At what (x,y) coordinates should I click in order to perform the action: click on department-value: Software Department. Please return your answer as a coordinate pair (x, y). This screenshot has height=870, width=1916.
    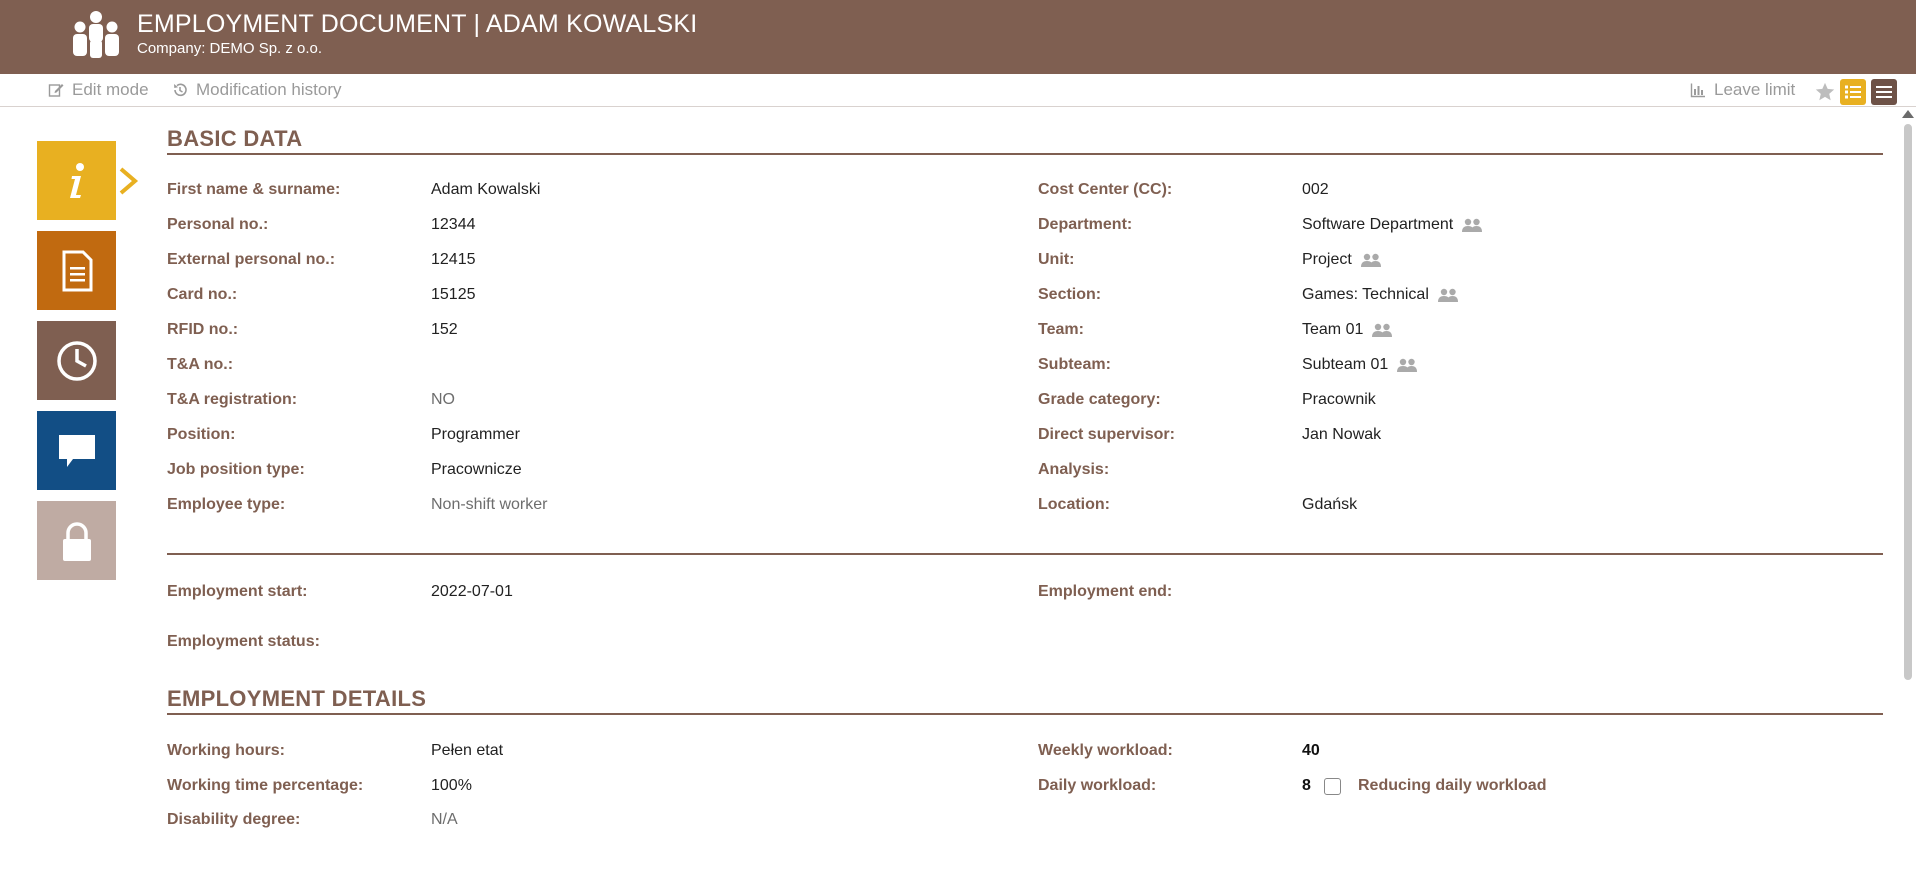
    Looking at the image, I should click on (1392, 225).